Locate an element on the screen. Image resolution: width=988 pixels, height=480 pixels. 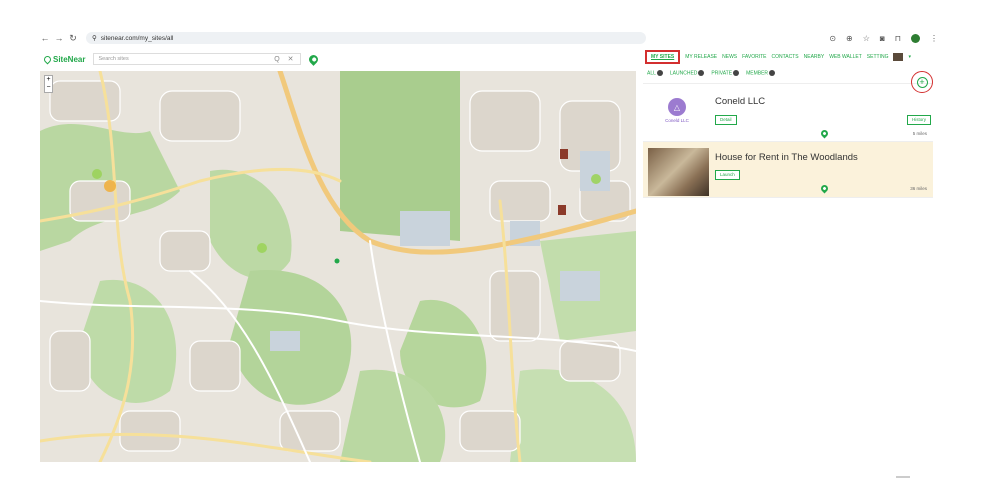
search-input: Search sites Q ✕ is located at coordinates (197, 59).